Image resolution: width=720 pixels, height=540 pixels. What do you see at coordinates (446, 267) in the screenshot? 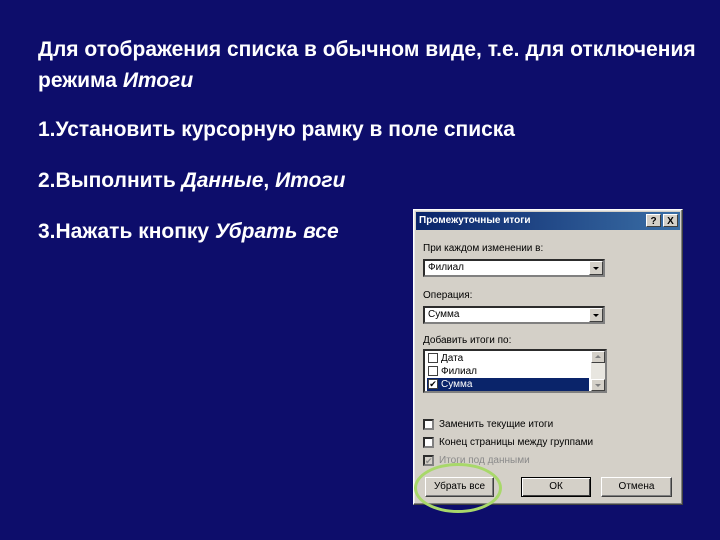
I see `group-by-value: Филиал` at bounding box center [446, 267].